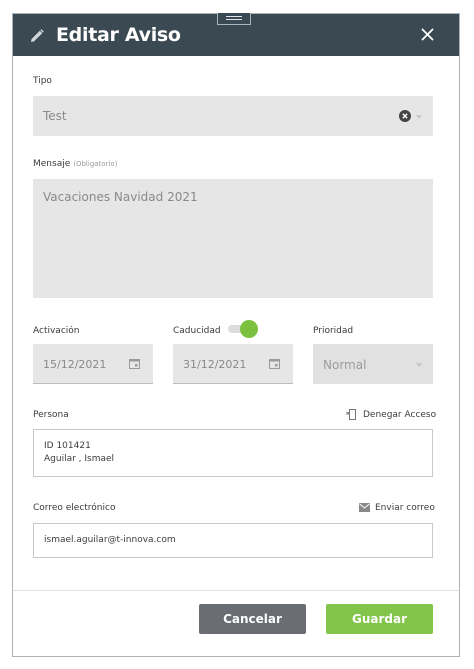 The height and width of the screenshot is (669, 474). Describe the element at coordinates (110, 540) in the screenshot. I see `email-value: ismael.aguilar@t-innova.com` at that location.